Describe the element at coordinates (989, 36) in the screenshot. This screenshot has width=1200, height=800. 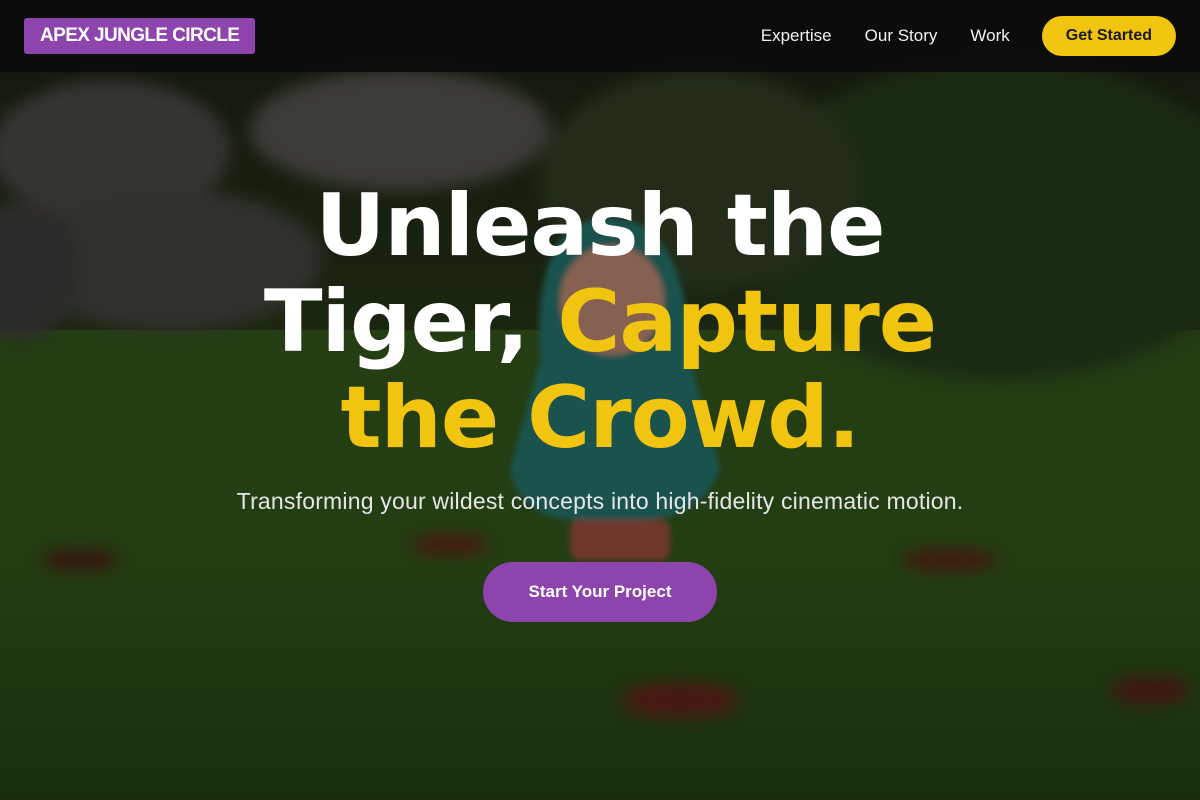
I see `nav-link-work: Work` at that location.